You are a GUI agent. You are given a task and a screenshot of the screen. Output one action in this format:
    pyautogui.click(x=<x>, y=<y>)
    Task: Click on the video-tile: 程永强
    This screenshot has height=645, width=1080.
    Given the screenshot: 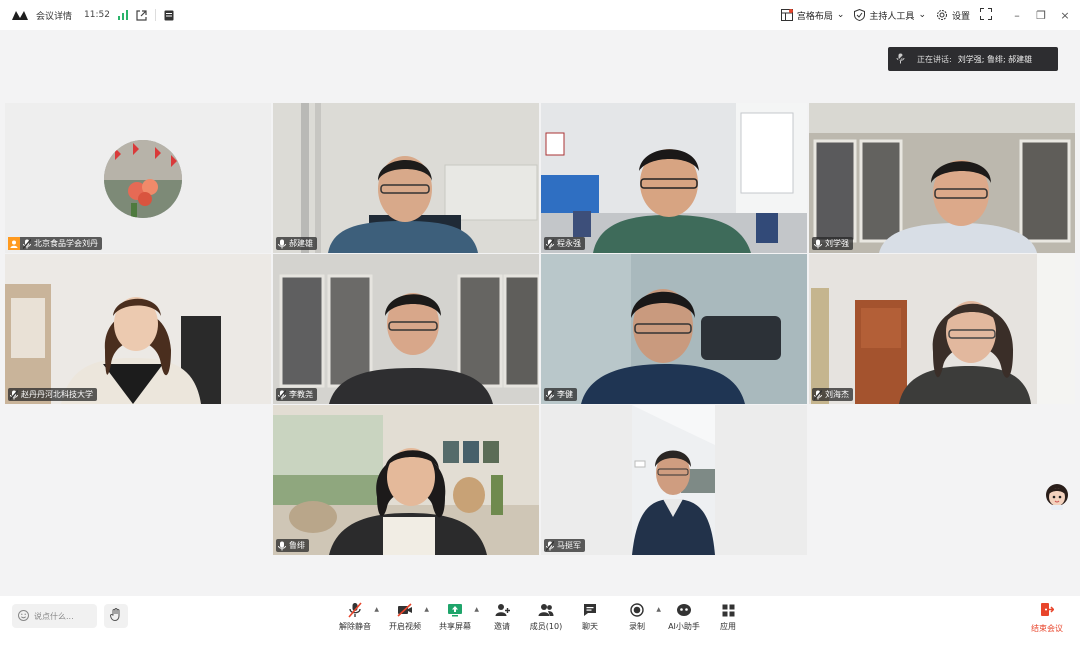 What is the action you would take?
    pyautogui.click(x=674, y=178)
    